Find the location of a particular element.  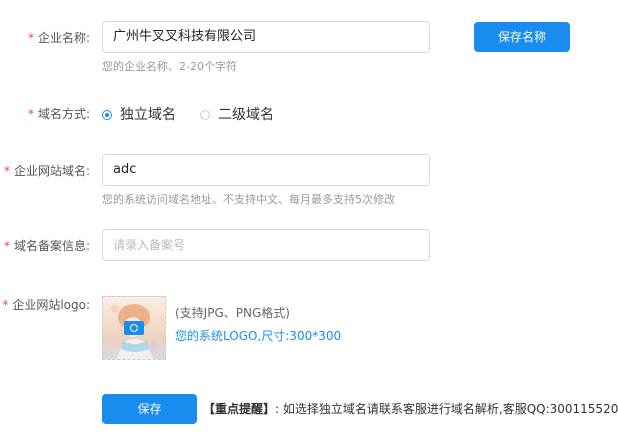

logo-format-note: (支持JPG、PNG格式) is located at coordinates (232, 313).